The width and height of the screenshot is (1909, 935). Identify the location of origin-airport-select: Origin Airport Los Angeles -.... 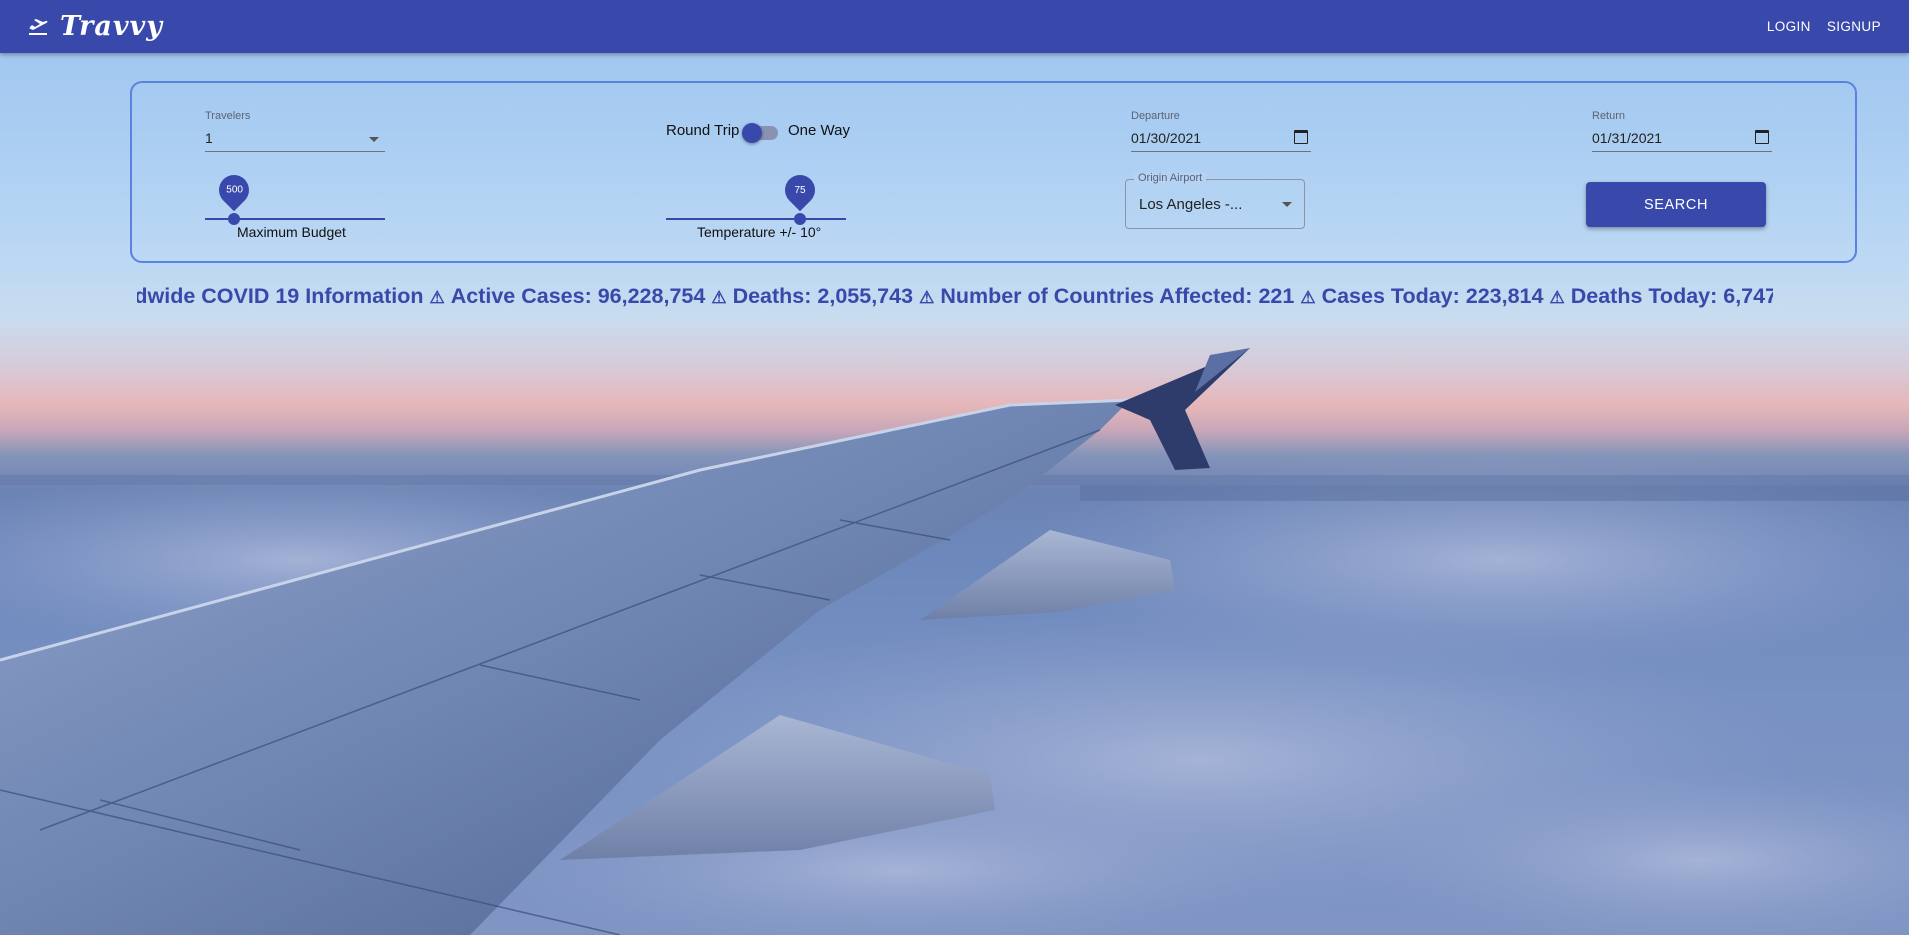
(1215, 200).